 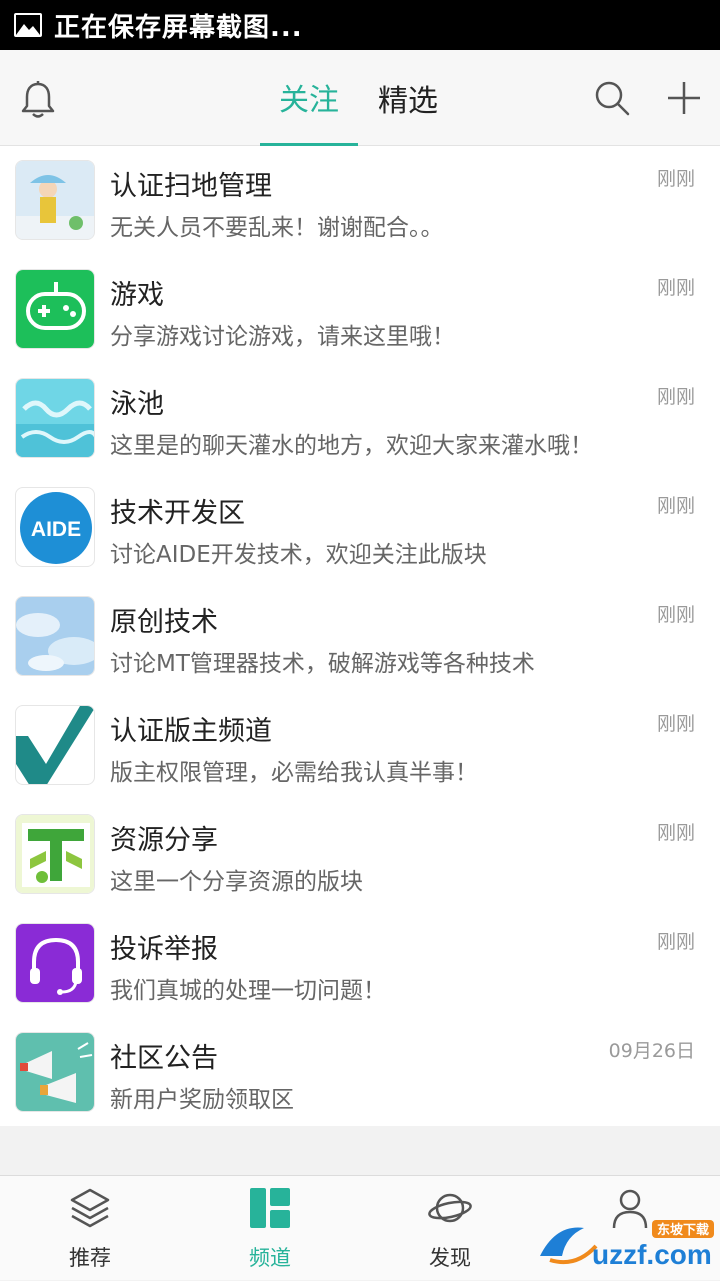 I want to click on tab-featured: 精选, so click(x=408, y=98).